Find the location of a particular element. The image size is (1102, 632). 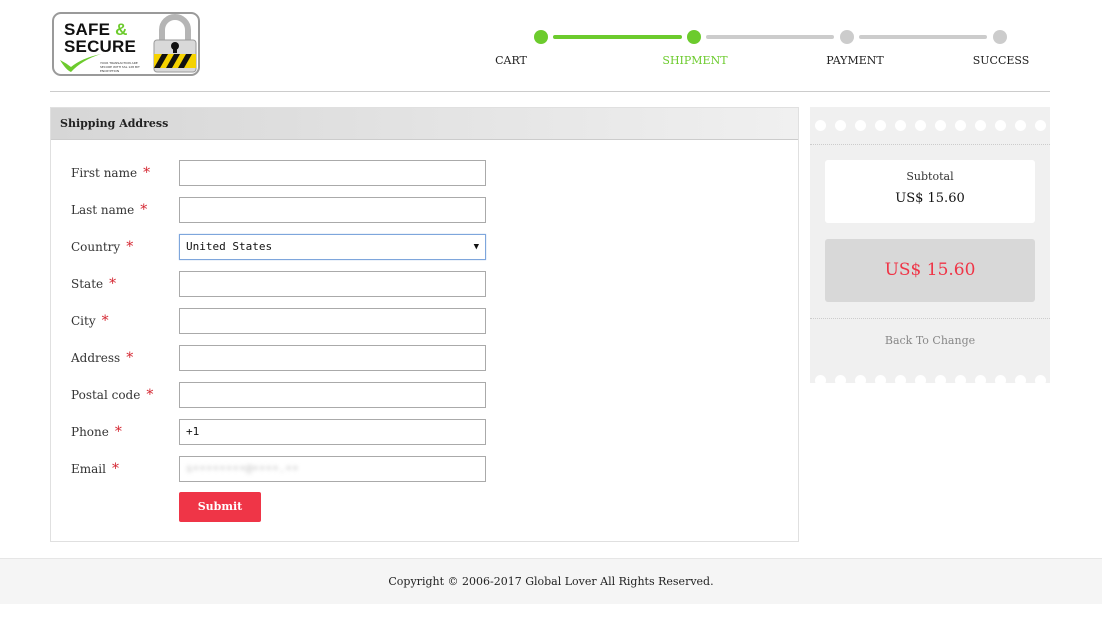

state-label: State * is located at coordinates (94, 284).